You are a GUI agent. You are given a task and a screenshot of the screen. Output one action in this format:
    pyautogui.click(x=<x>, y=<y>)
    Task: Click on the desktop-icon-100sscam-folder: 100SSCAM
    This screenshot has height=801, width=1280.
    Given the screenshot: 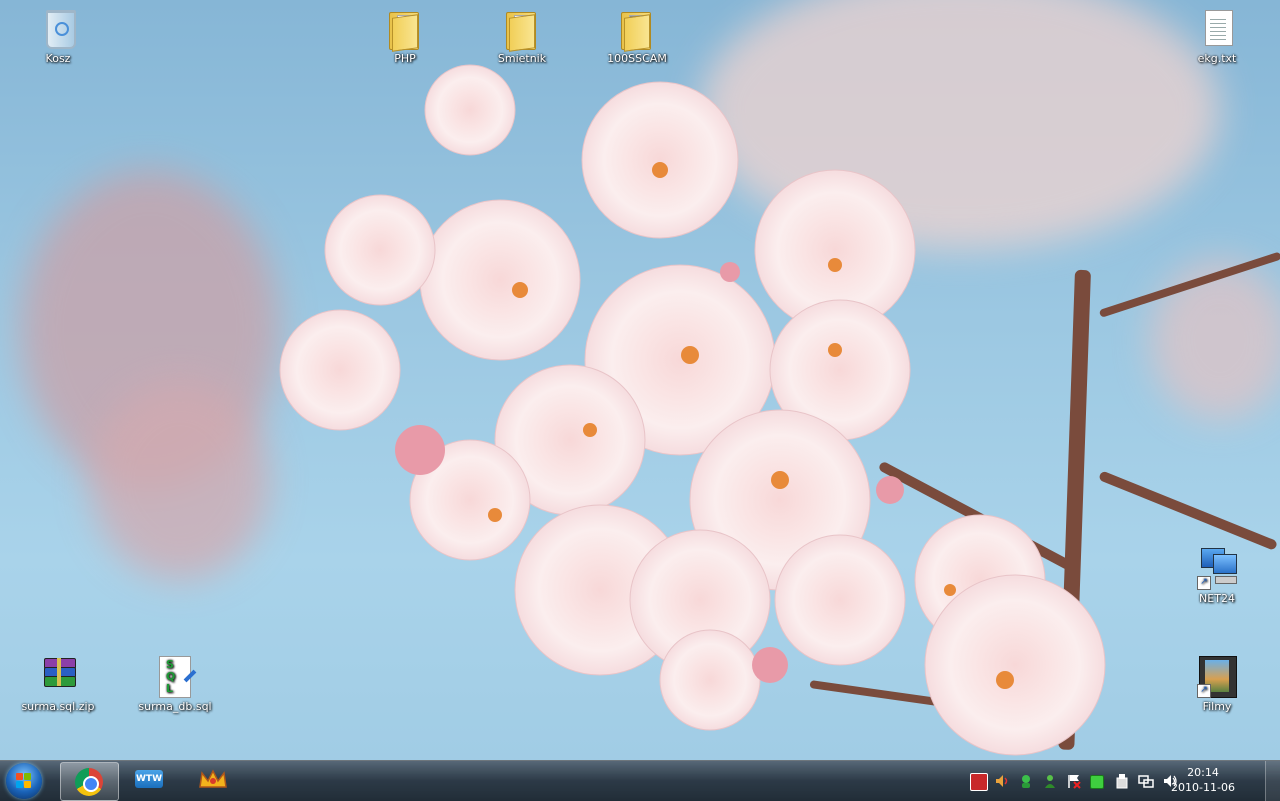 What is the action you would take?
    pyautogui.click(x=637, y=36)
    